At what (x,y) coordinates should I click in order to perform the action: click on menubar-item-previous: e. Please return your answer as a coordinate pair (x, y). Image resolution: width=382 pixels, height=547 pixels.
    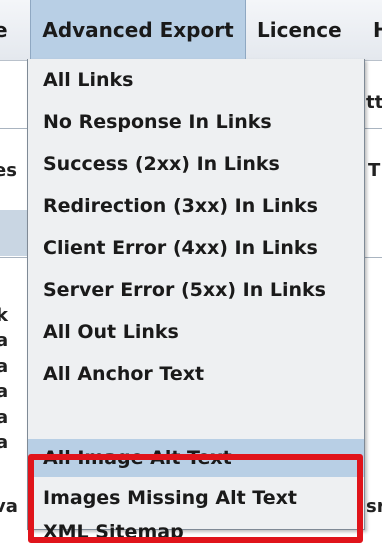
    Looking at the image, I should click on (4, 30).